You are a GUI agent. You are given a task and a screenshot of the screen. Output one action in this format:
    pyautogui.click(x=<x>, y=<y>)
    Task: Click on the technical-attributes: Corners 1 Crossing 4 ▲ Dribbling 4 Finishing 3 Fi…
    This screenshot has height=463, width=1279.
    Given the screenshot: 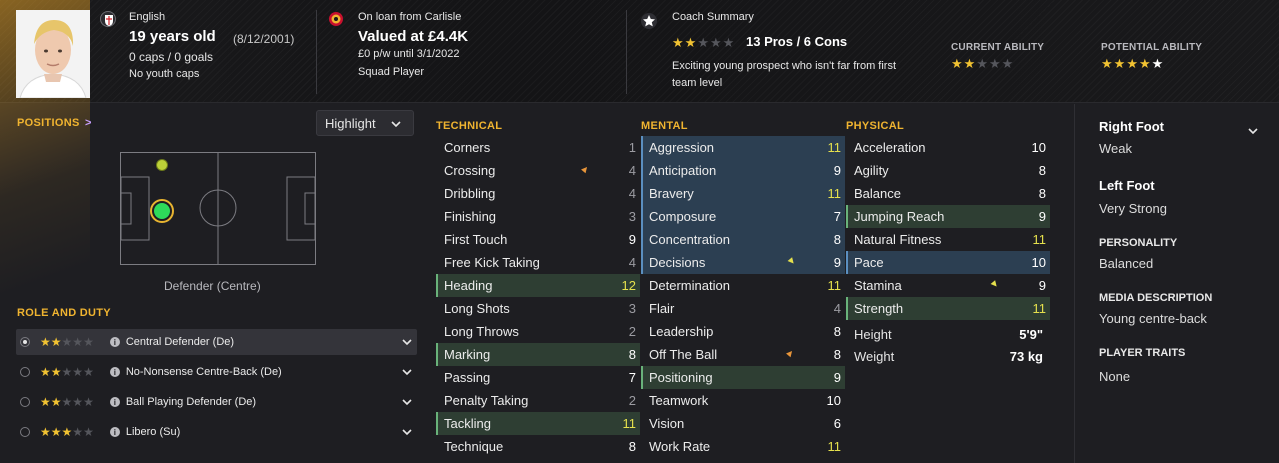 What is the action you would take?
    pyautogui.click(x=538, y=297)
    